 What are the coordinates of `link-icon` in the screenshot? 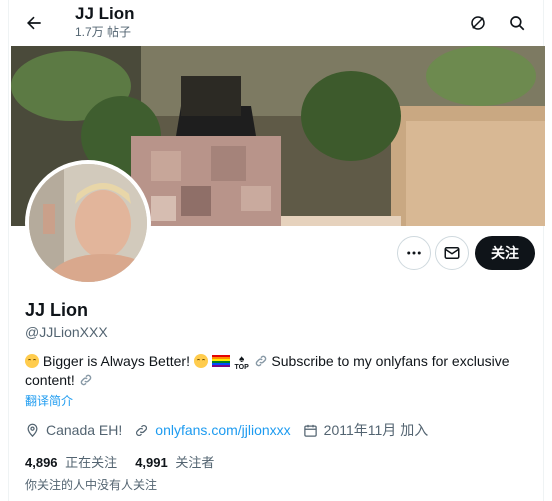 It's located at (142, 430).